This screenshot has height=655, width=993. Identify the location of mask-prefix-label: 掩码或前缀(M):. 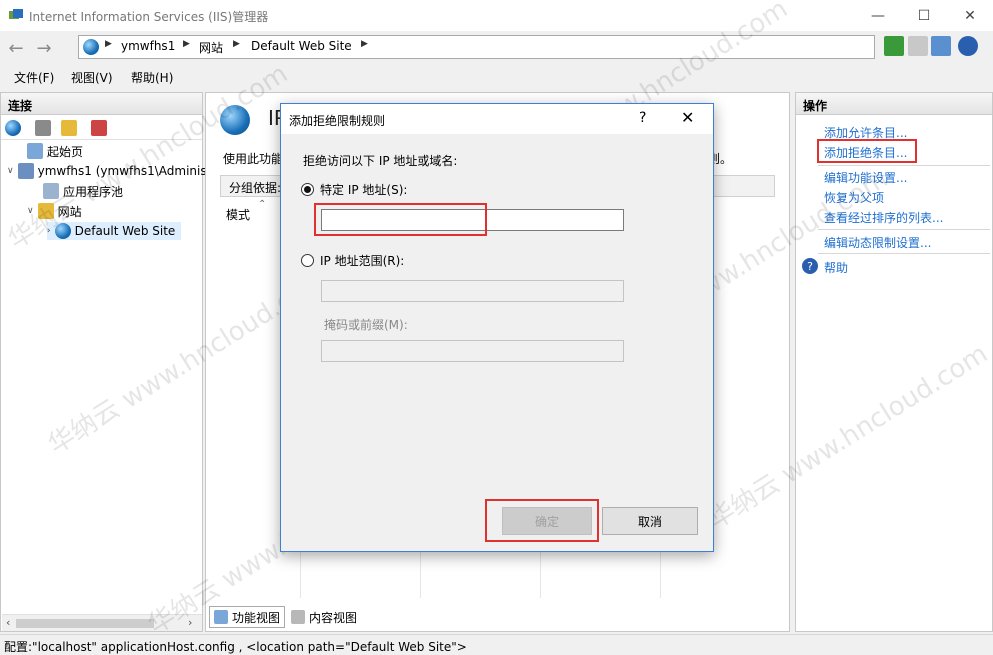
(366, 325).